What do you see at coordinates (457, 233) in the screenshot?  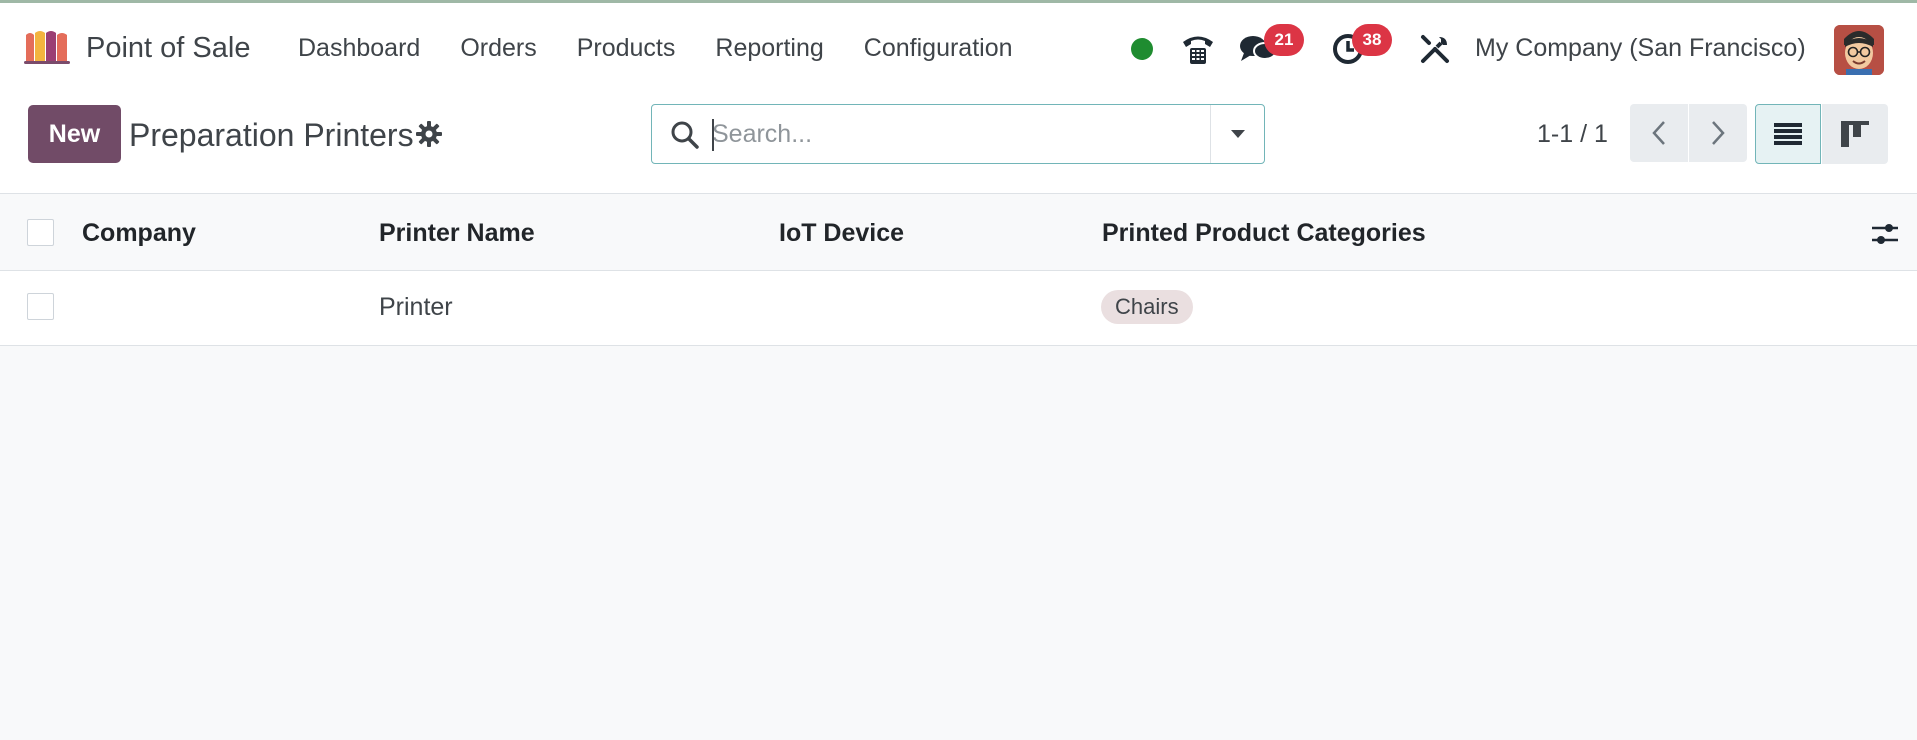 I see `column-header-printer-name: Printer Name` at bounding box center [457, 233].